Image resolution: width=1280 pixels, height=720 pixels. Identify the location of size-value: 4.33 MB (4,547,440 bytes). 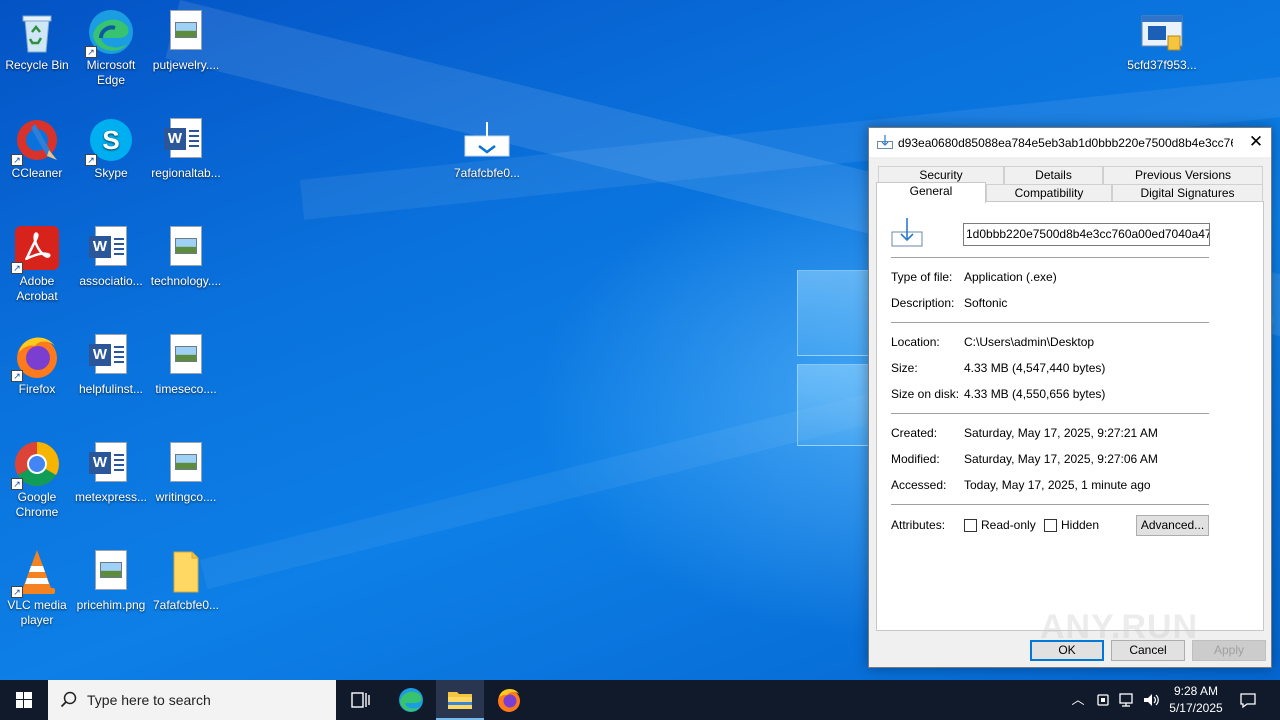
(1035, 368).